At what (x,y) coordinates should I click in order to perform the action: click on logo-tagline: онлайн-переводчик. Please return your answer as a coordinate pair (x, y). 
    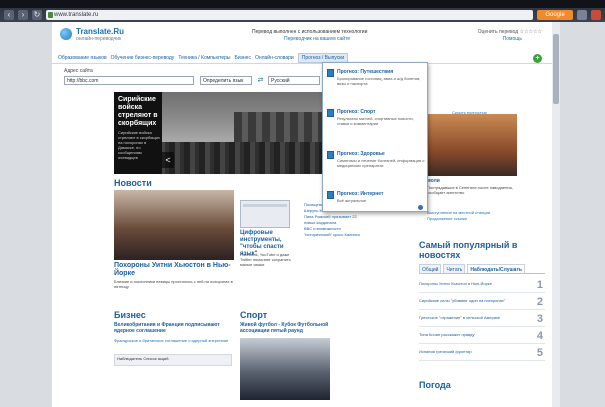
    Looking at the image, I should click on (99, 39).